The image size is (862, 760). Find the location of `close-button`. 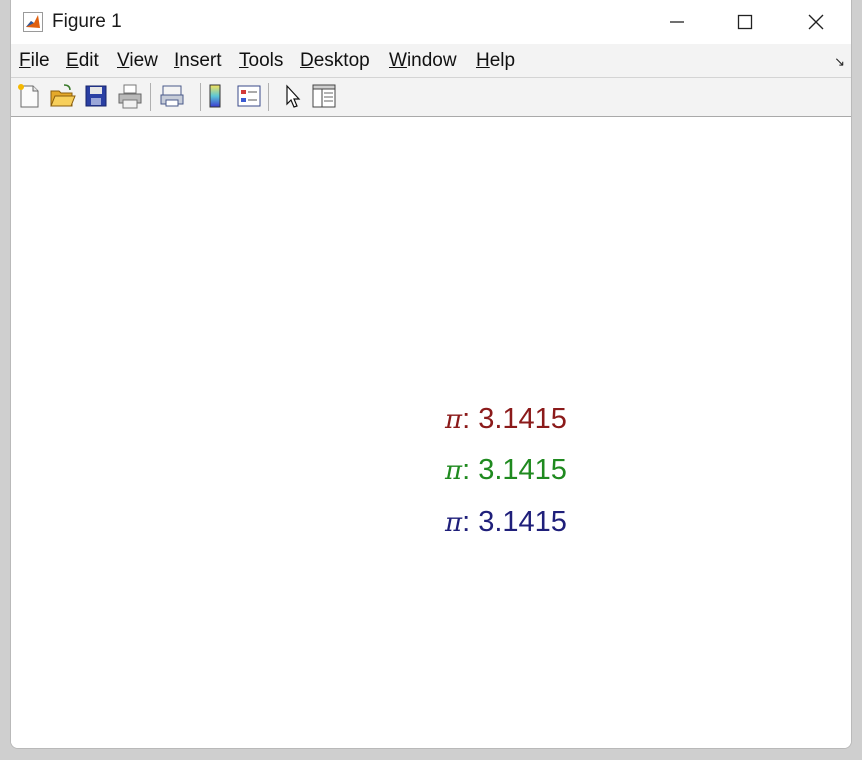

close-button is located at coordinates (816, 22).